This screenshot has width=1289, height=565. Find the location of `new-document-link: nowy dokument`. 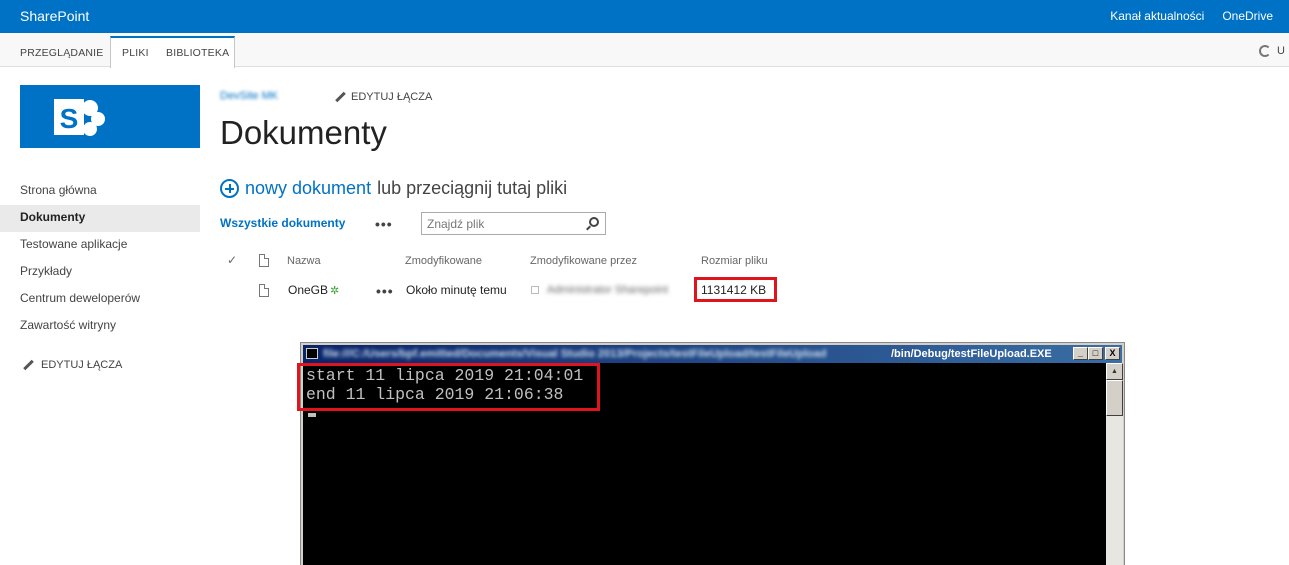

new-document-link: nowy dokument is located at coordinates (308, 188).